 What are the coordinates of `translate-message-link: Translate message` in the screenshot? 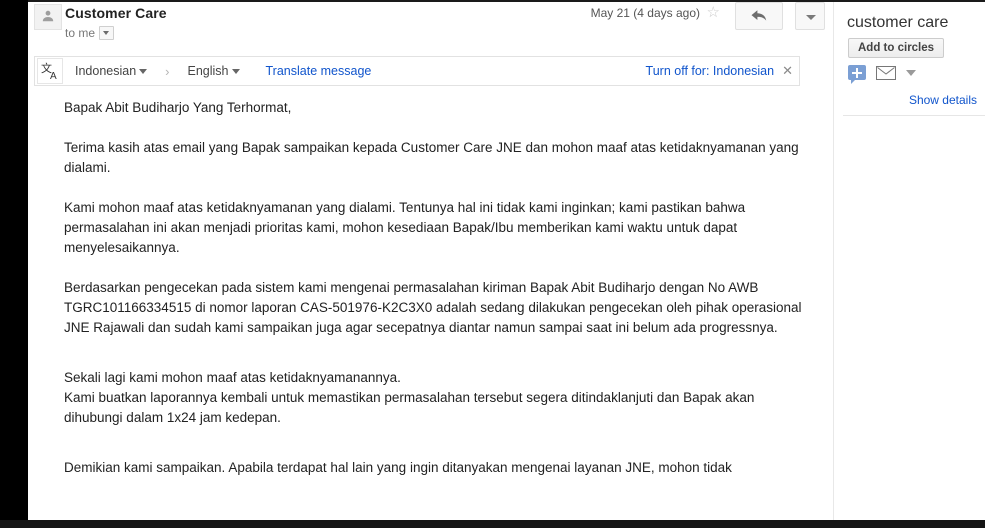 It's located at (319, 71).